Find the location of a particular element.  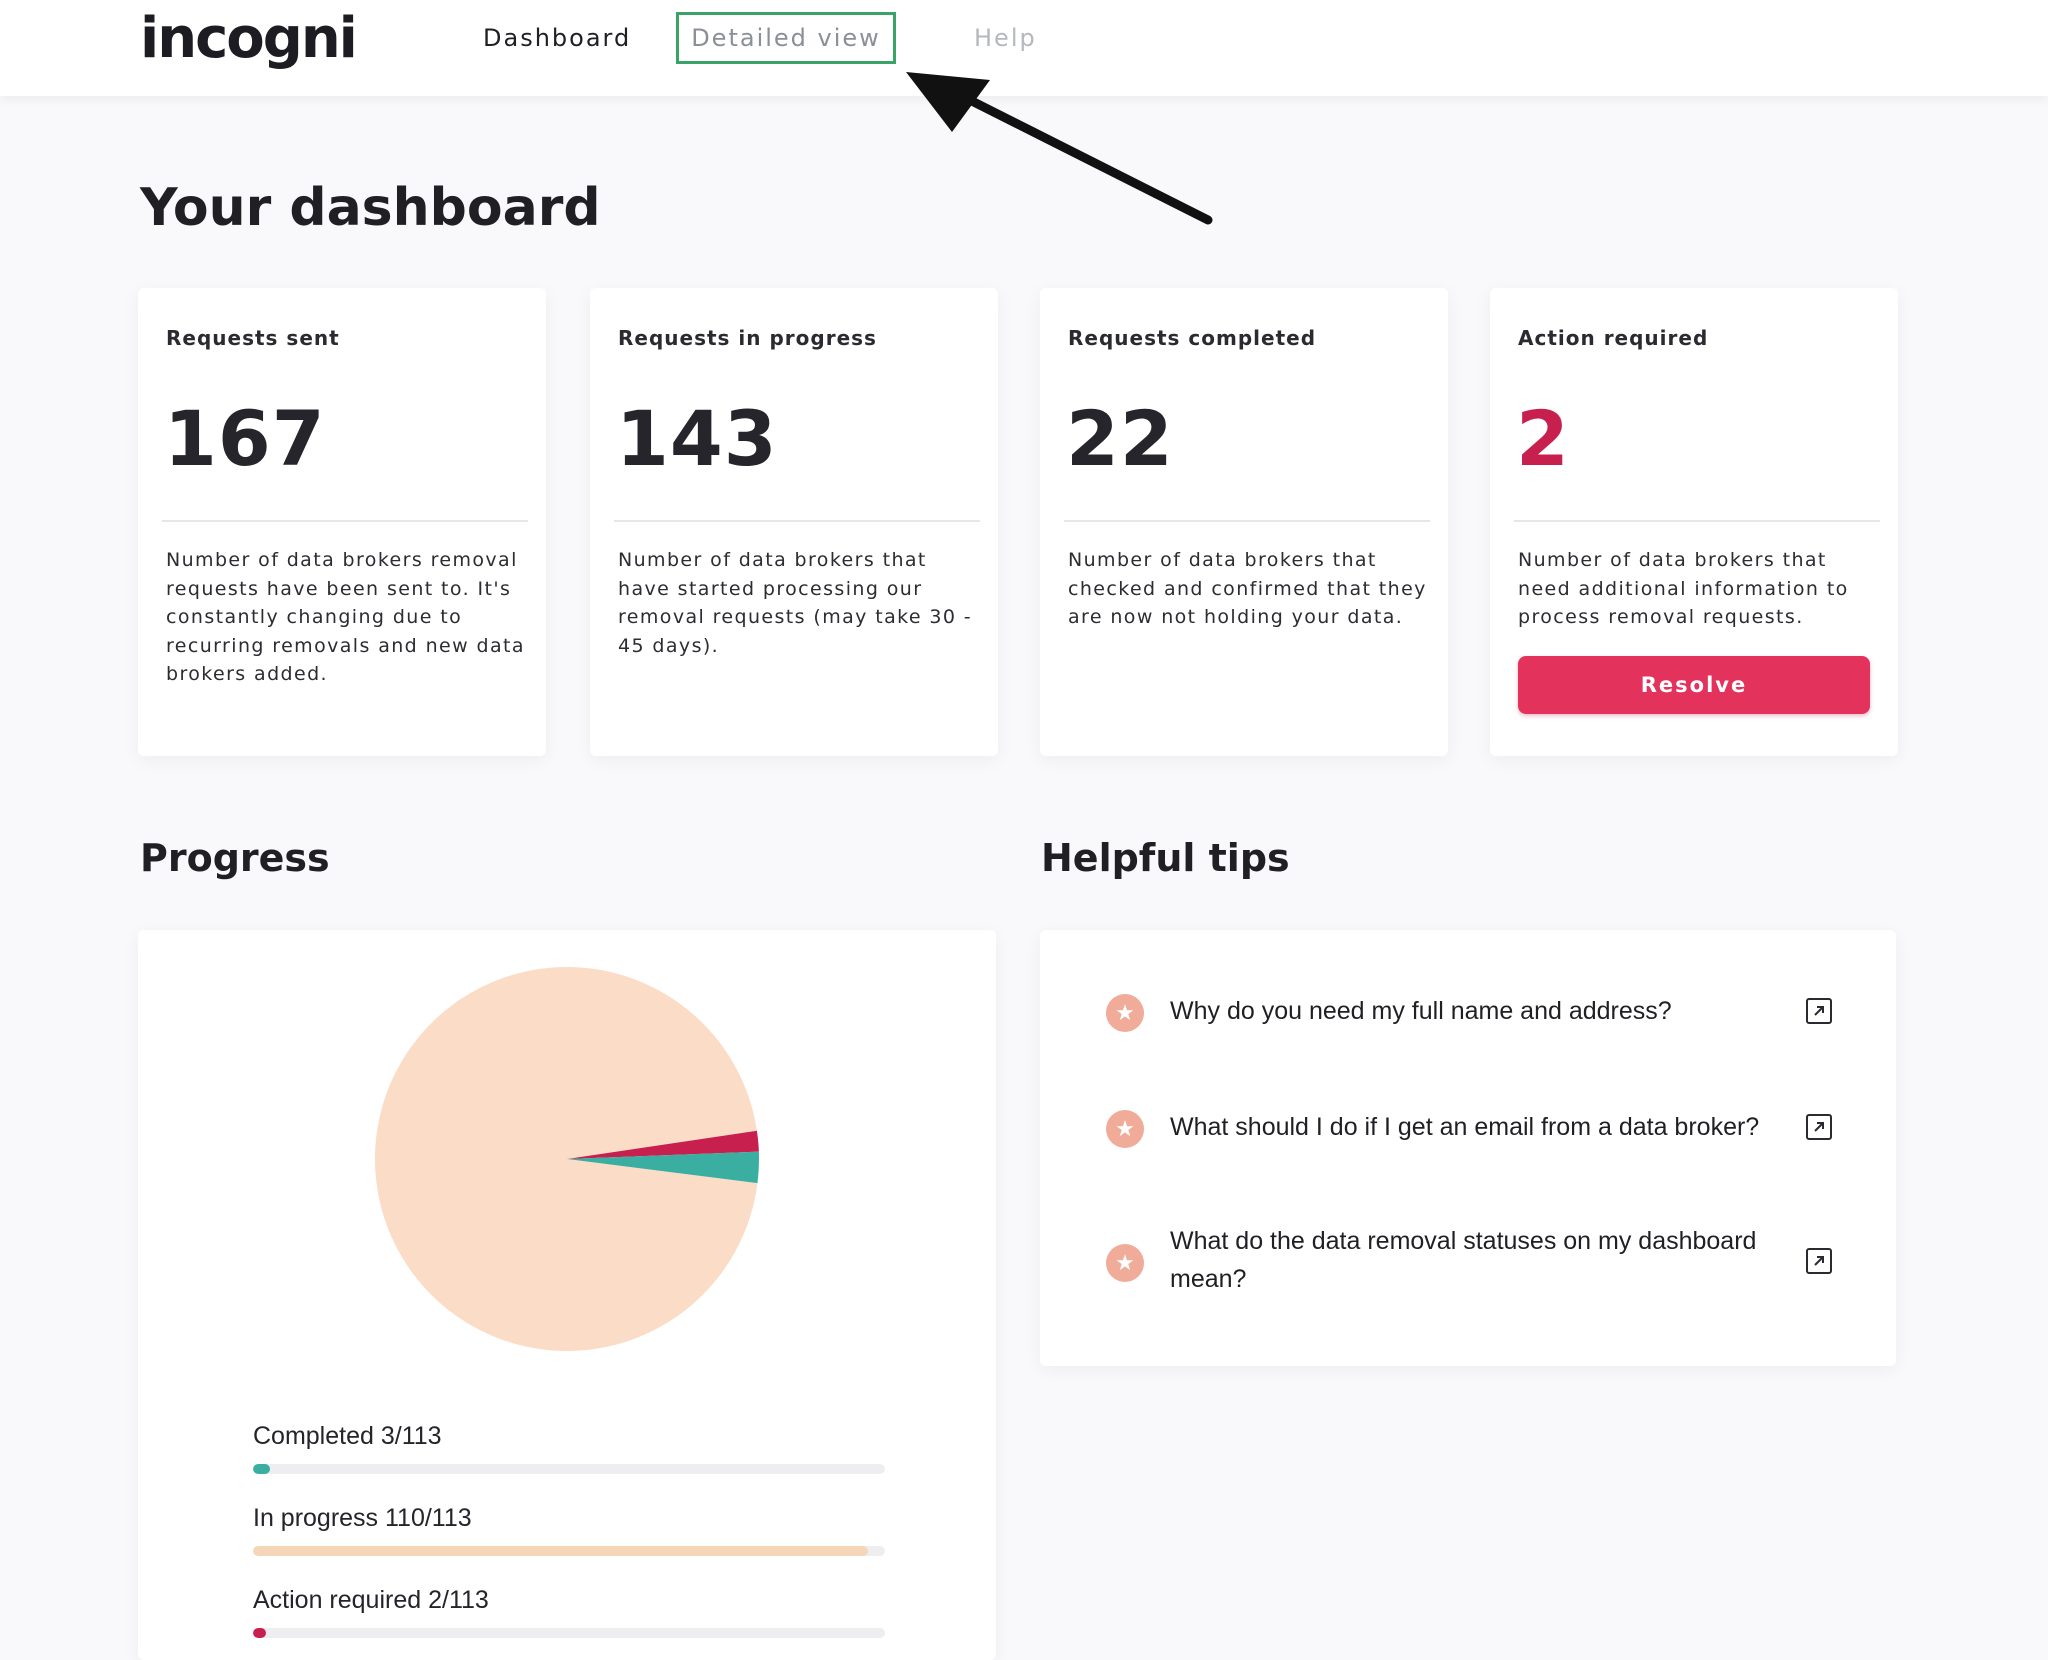

page-title: Your dashboard is located at coordinates (370, 208).